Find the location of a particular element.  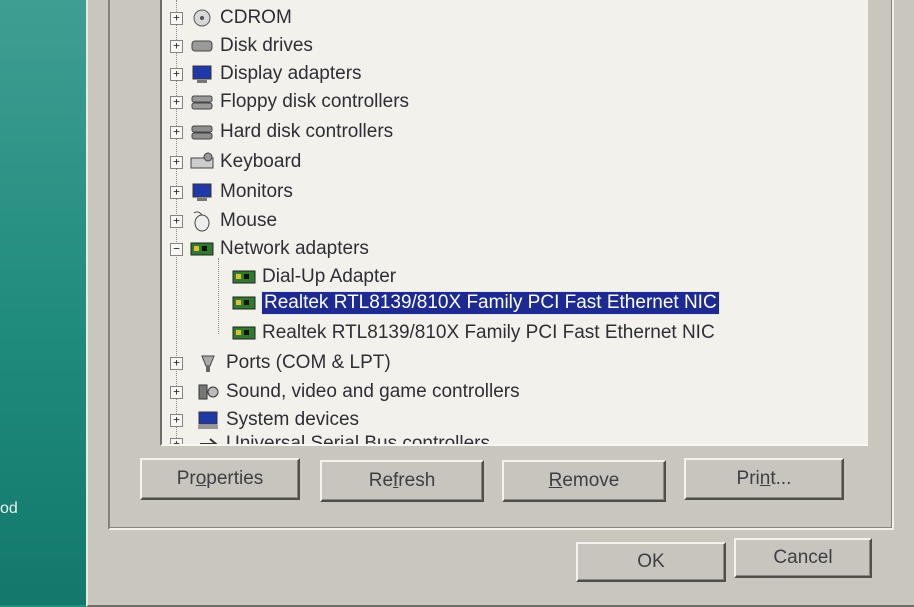

hard-disk-controller-icon is located at coordinates (202, 132).